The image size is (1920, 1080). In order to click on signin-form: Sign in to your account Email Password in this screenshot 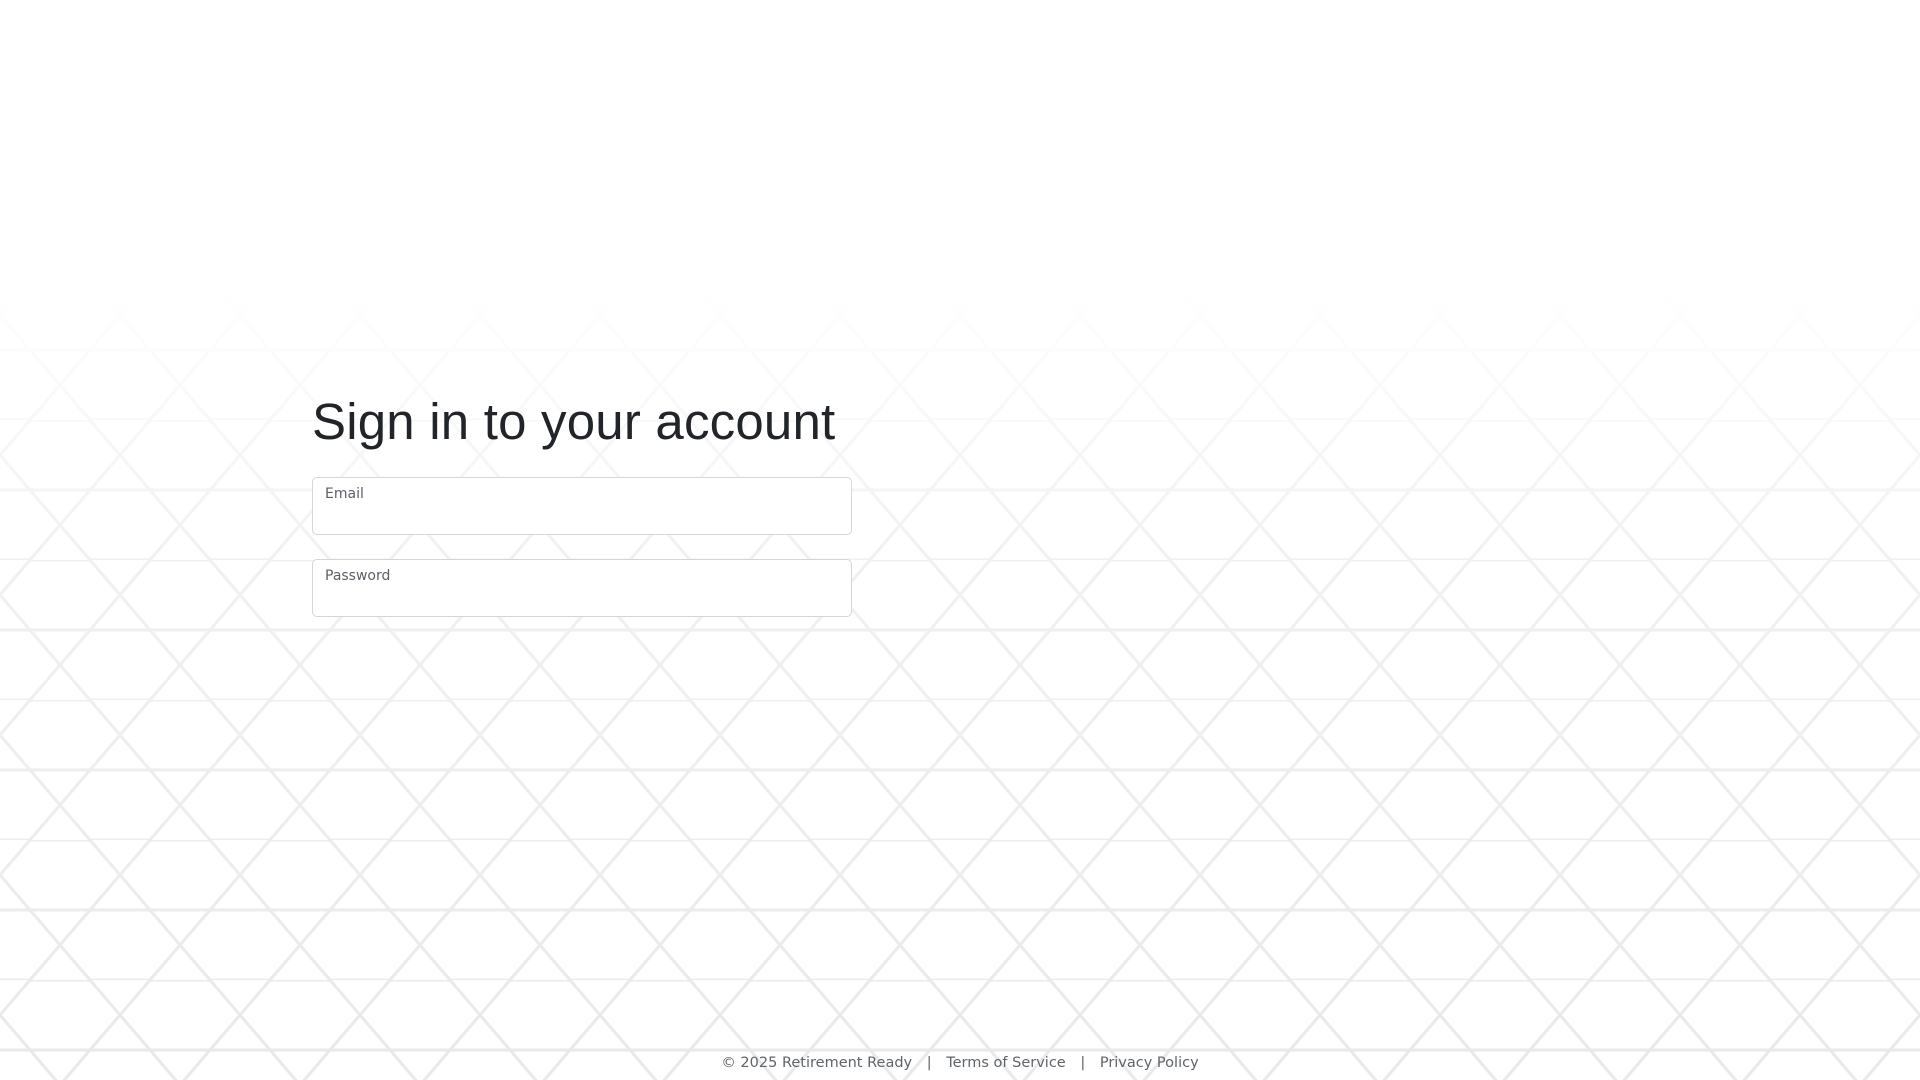, I will do `click(582, 502)`.